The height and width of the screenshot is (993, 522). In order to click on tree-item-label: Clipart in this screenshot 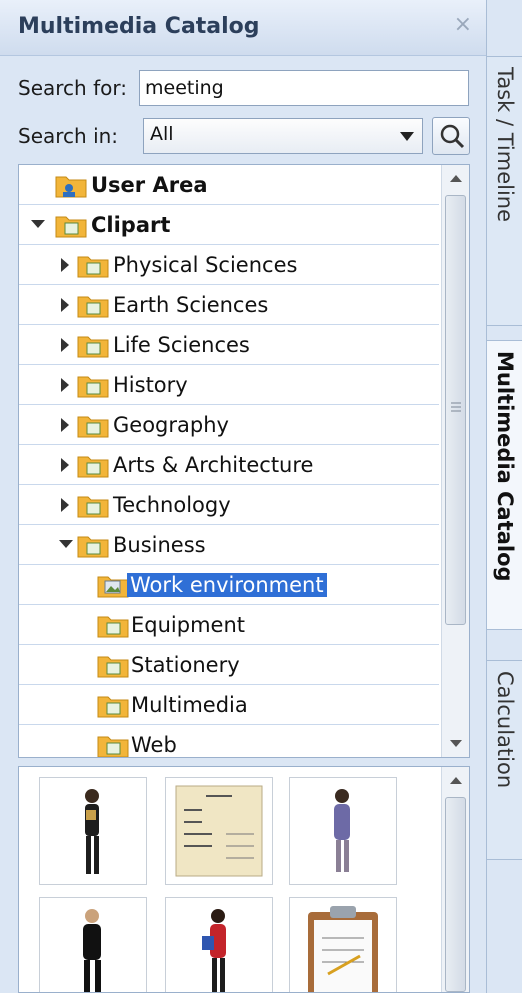, I will do `click(131, 225)`.